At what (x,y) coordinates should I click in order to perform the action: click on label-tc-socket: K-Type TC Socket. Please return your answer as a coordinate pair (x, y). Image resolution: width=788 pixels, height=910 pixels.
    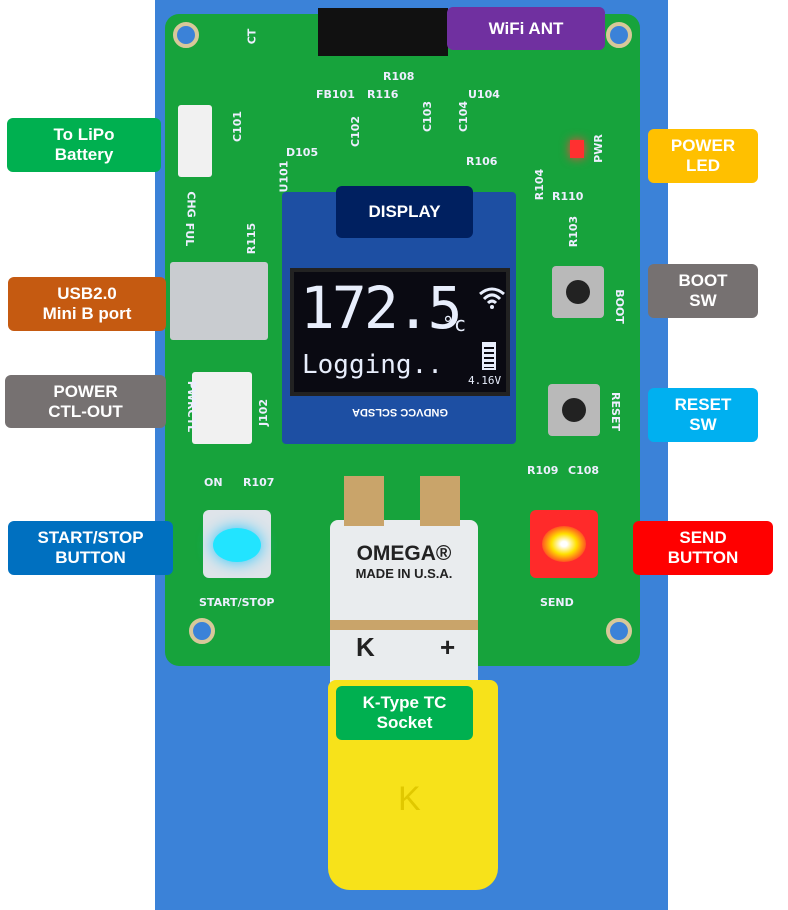
    Looking at the image, I should click on (404, 713).